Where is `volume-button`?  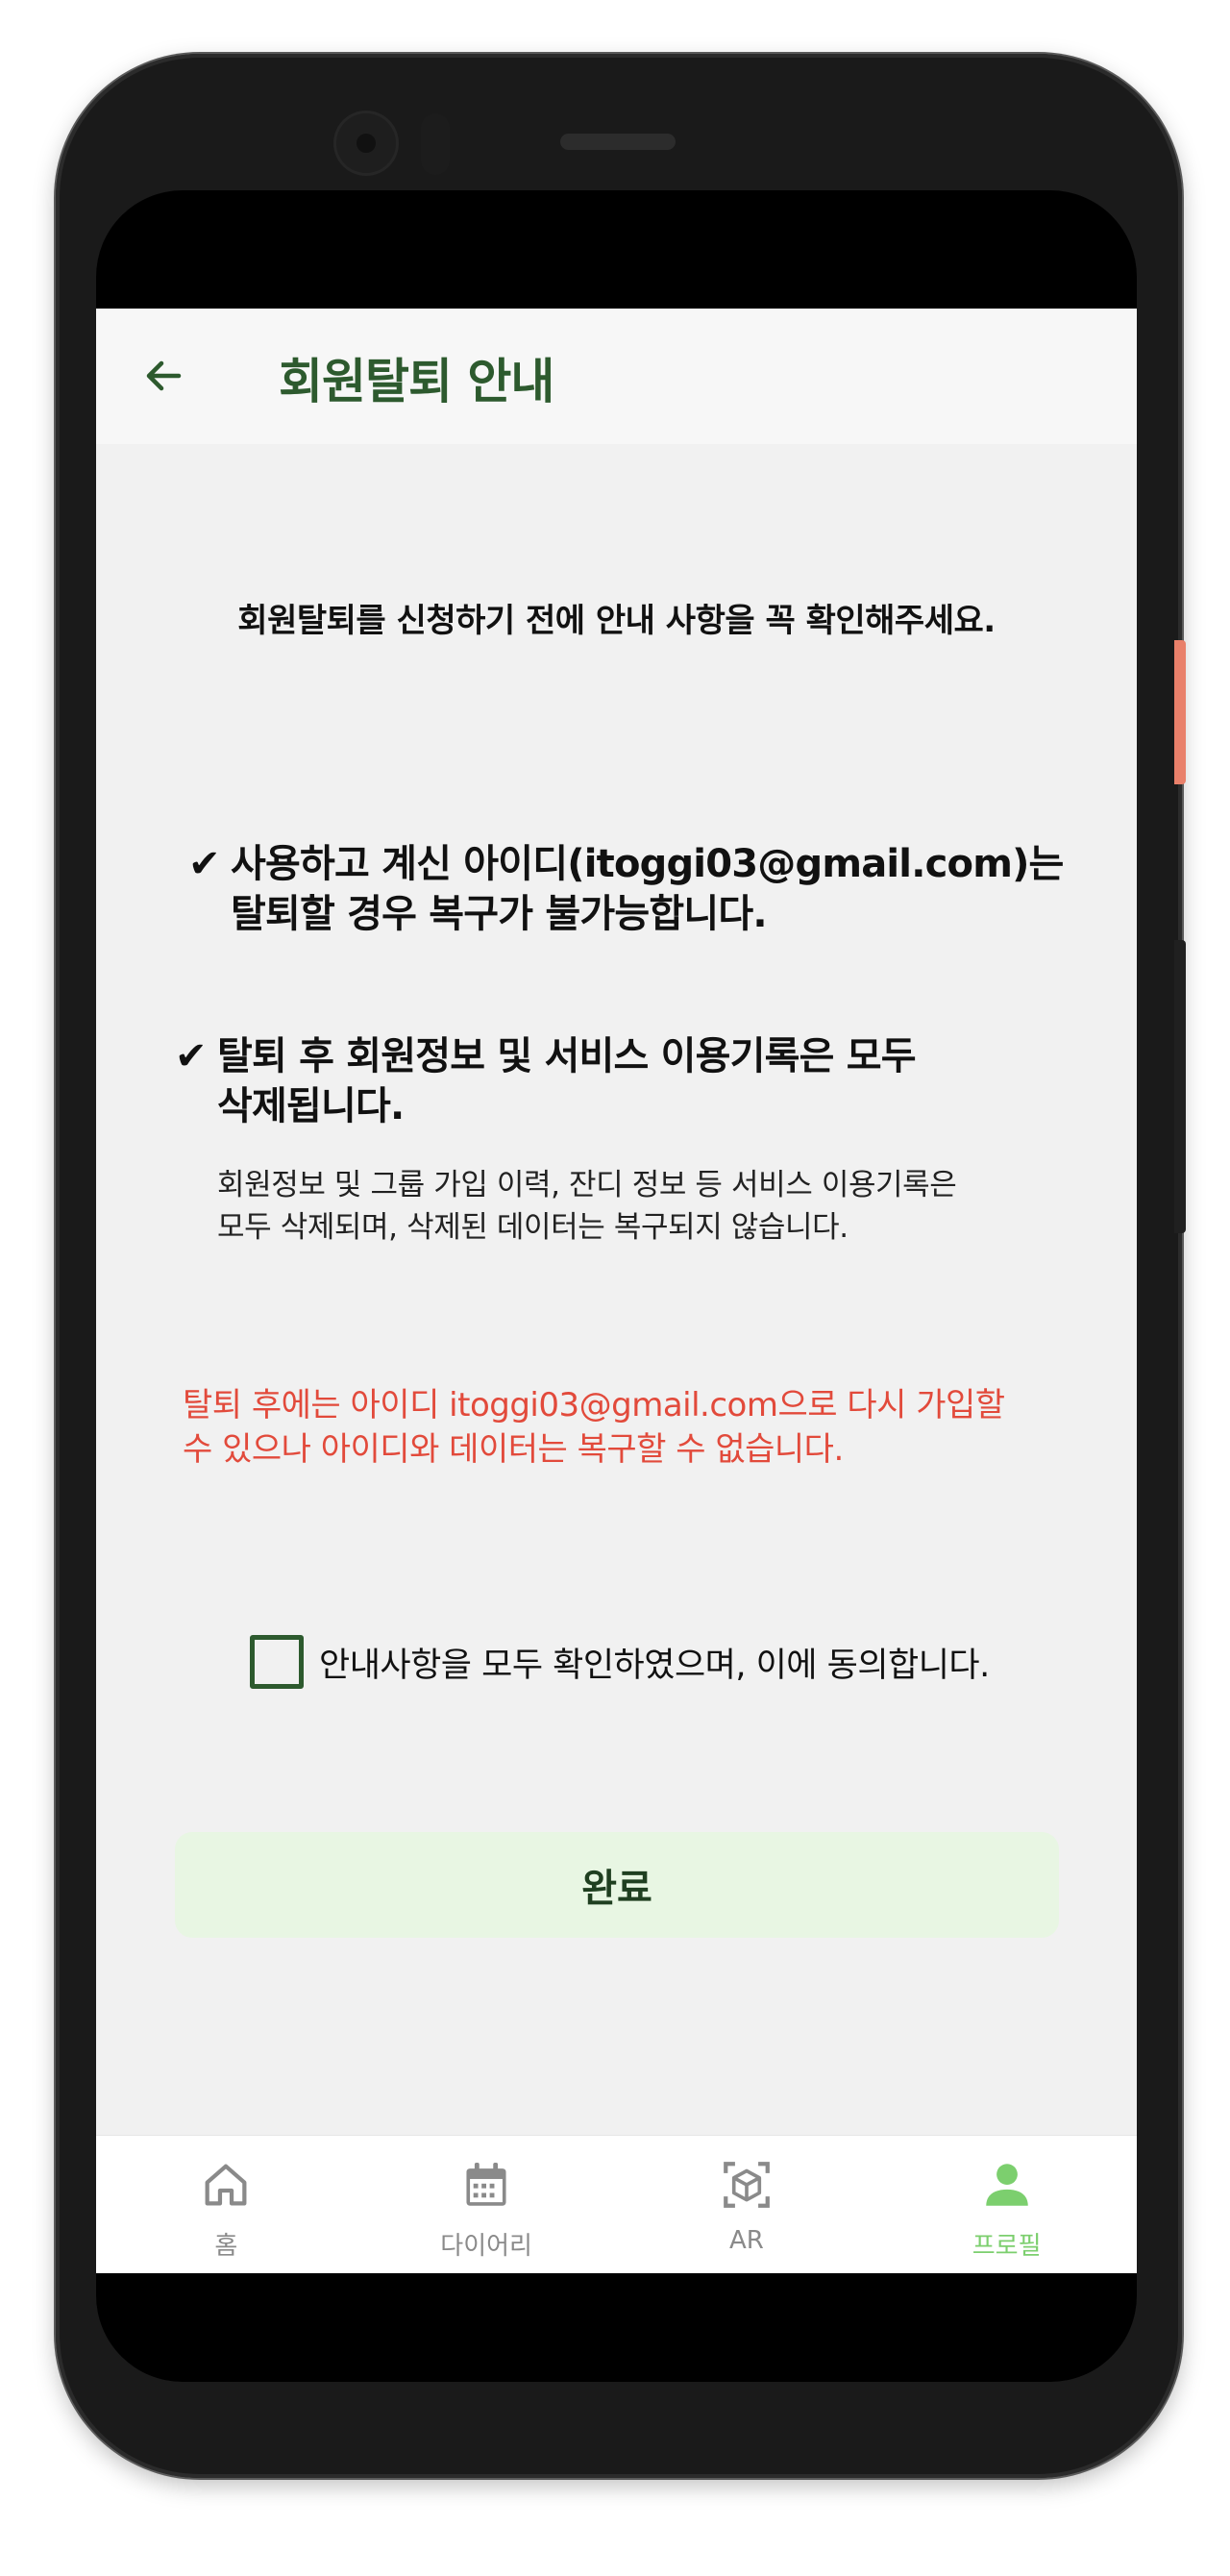
volume-button is located at coordinates (1180, 1086).